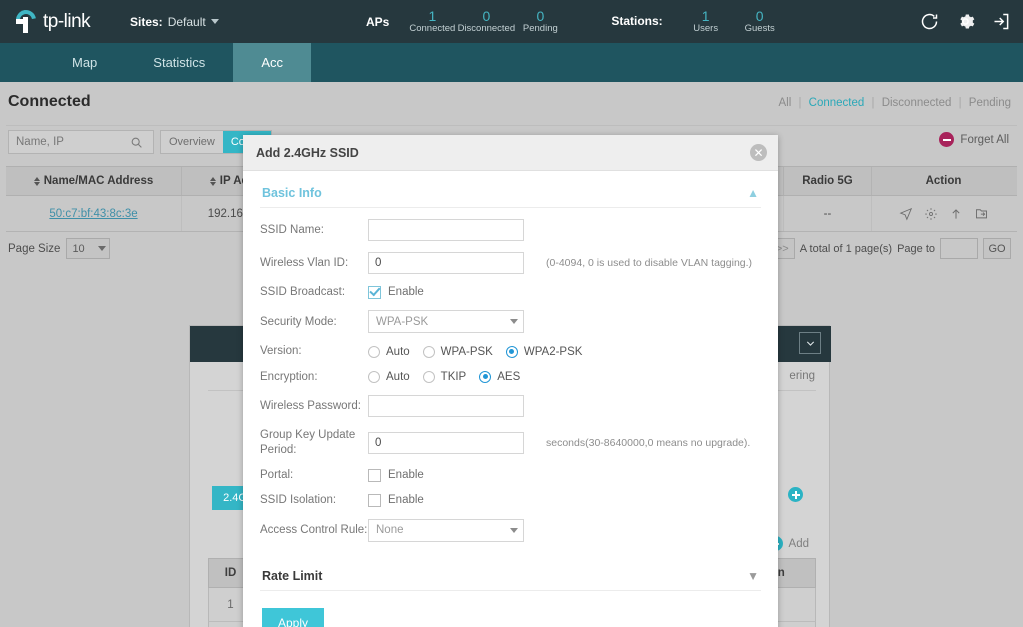 The image size is (1023, 627). Describe the element at coordinates (798, 543) in the screenshot. I see `panel-add-label: Add` at that location.